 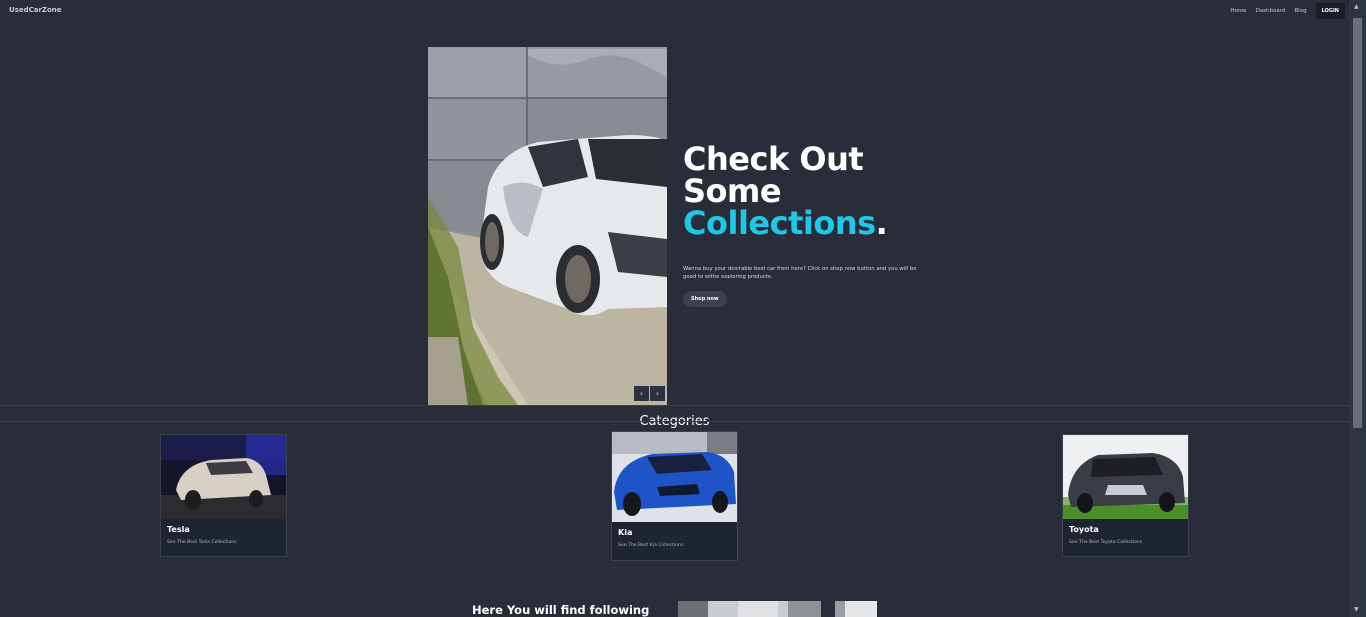 I want to click on category-card-toyota: Toyota See The Best Toyota Collections, so click(x=1125, y=495).